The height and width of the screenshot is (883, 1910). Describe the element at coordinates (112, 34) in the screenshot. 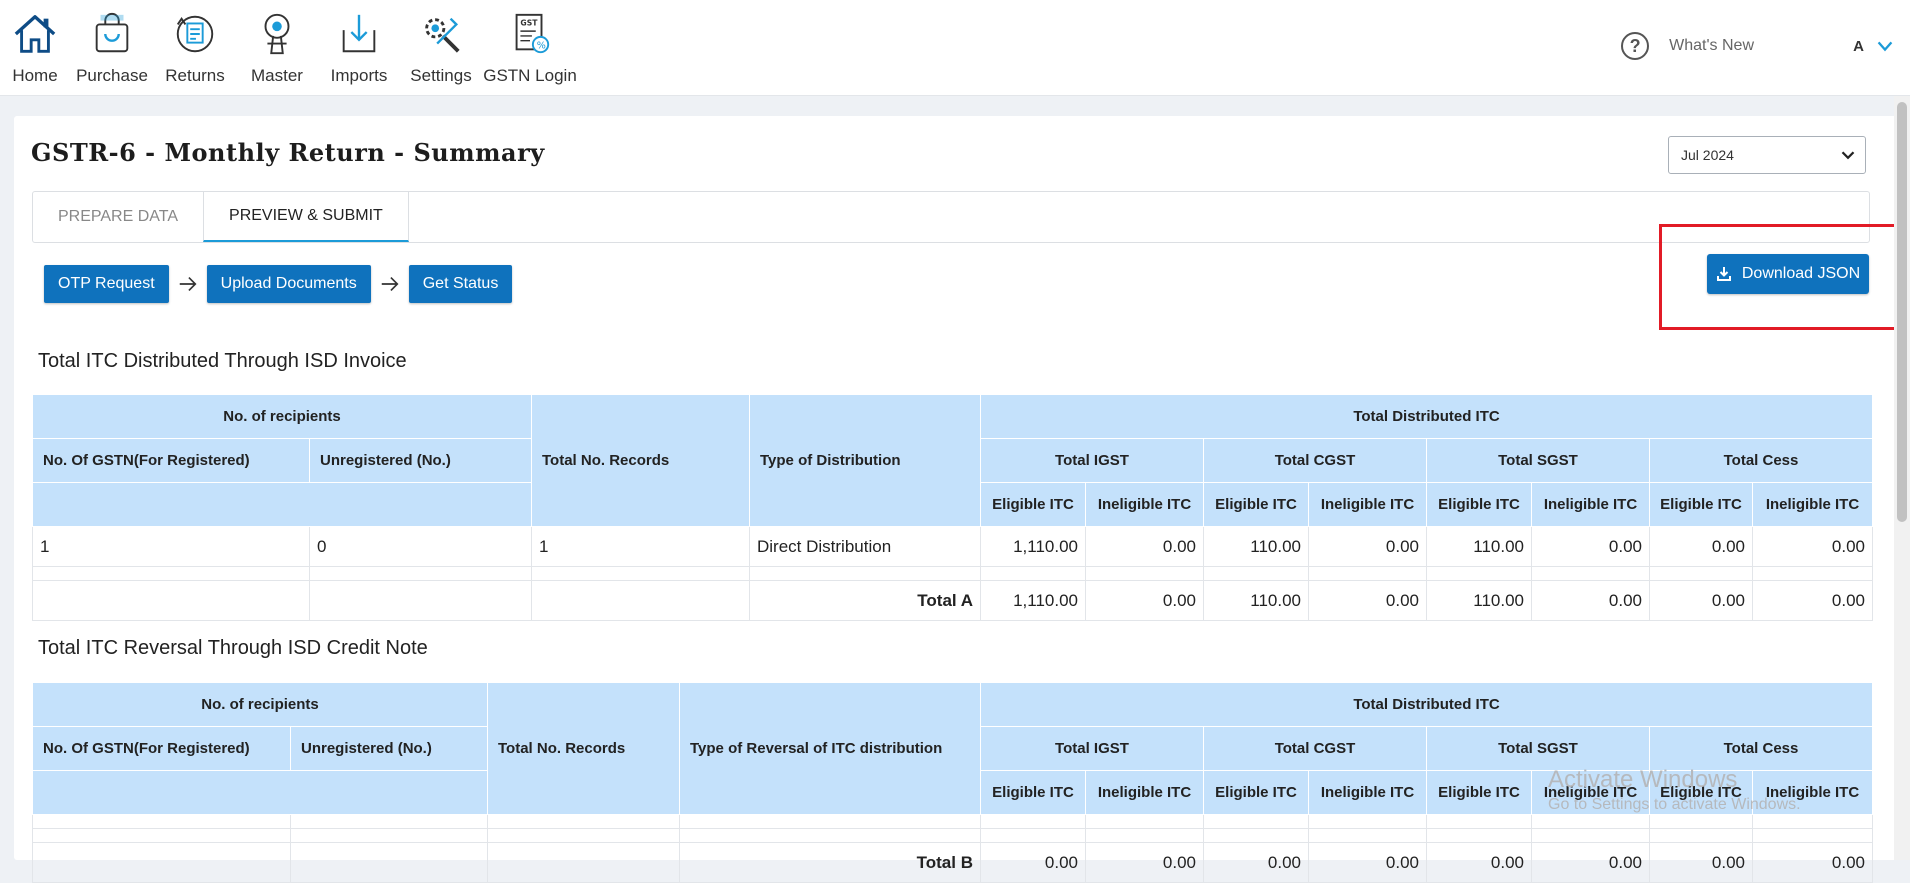

I see `shopping-bag-icon` at that location.